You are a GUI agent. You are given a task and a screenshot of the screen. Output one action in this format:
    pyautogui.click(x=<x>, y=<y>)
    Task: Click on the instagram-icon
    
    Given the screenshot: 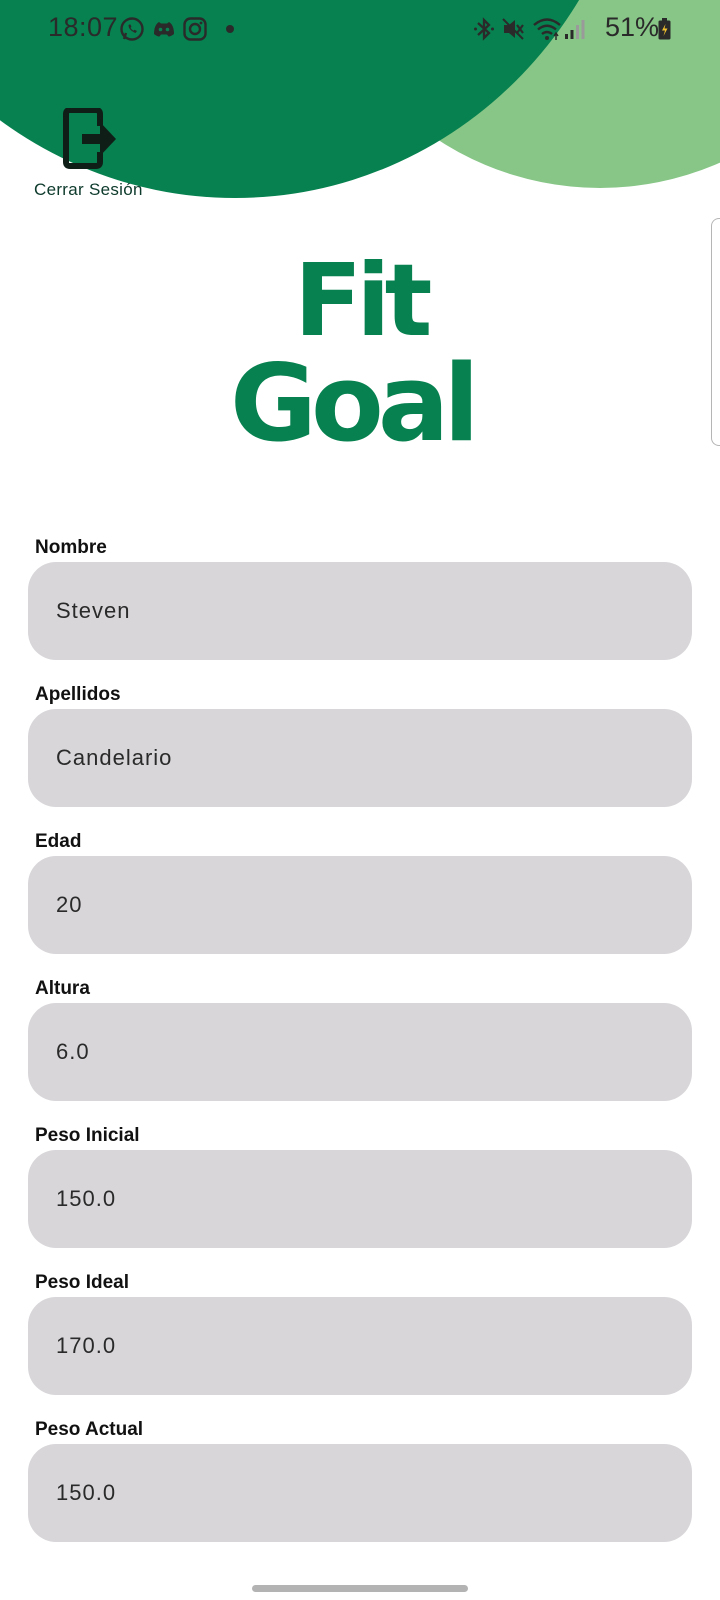 What is the action you would take?
    pyautogui.click(x=195, y=29)
    